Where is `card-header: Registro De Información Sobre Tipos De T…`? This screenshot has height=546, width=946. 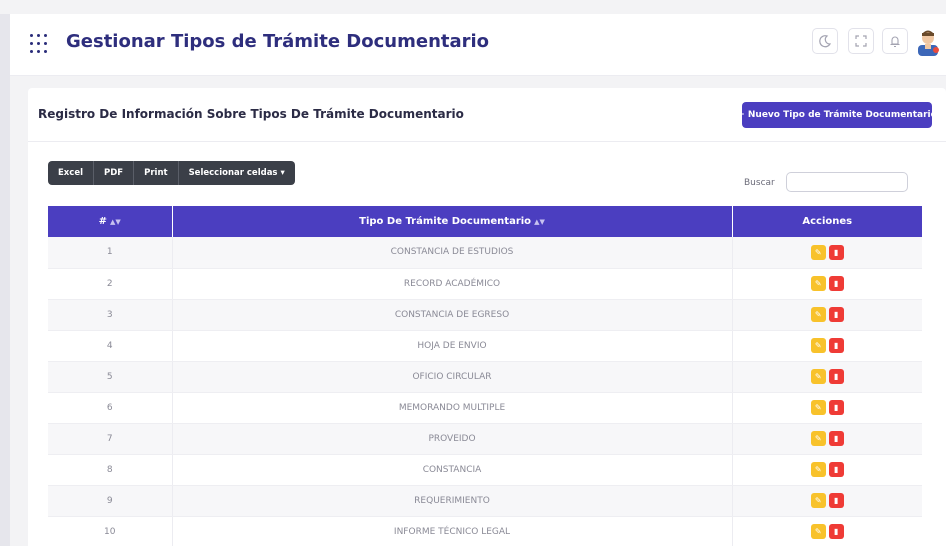 card-header: Registro De Información Sobre Tipos De T… is located at coordinates (487, 115).